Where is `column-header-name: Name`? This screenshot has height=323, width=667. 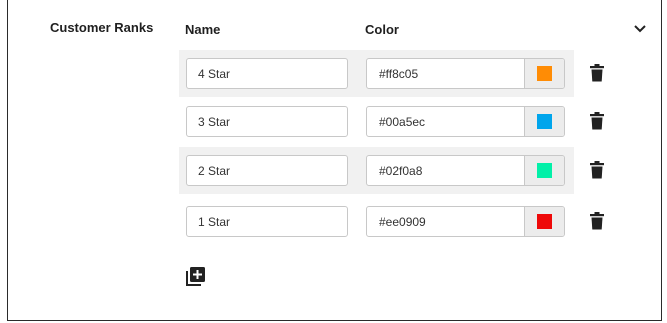 column-header-name: Name is located at coordinates (203, 29).